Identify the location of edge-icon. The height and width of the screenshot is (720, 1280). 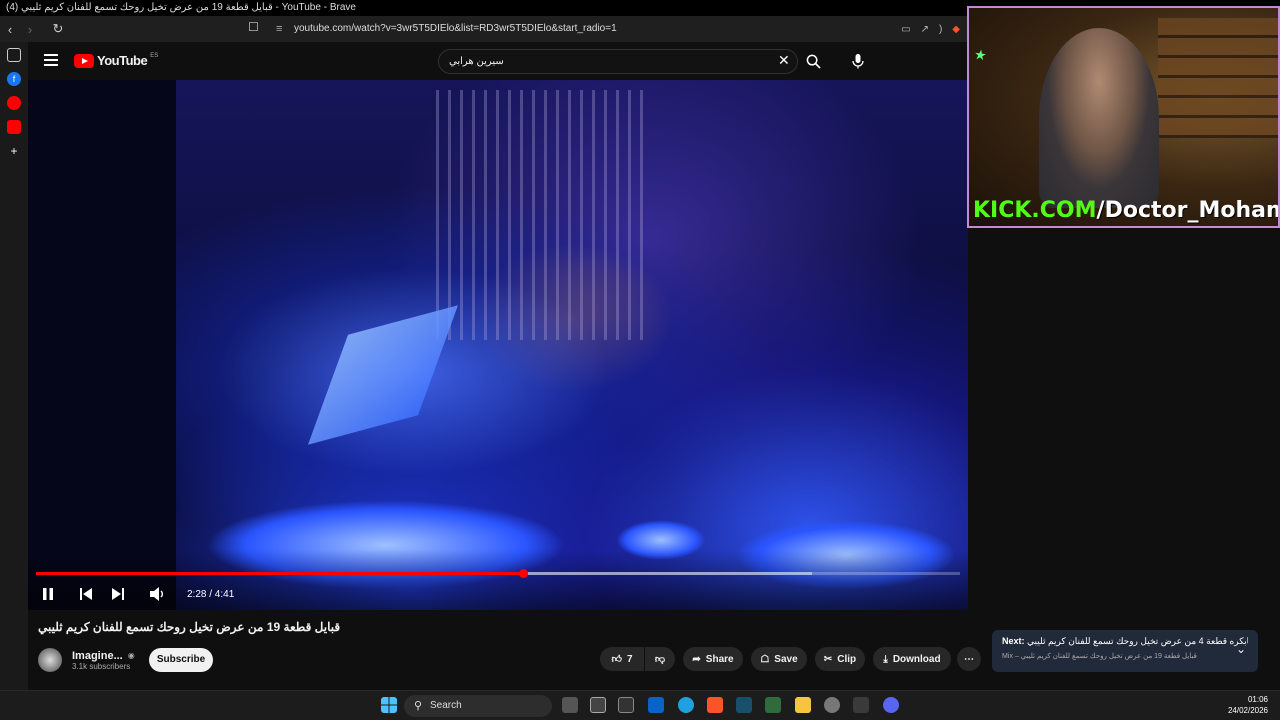
(686, 705).